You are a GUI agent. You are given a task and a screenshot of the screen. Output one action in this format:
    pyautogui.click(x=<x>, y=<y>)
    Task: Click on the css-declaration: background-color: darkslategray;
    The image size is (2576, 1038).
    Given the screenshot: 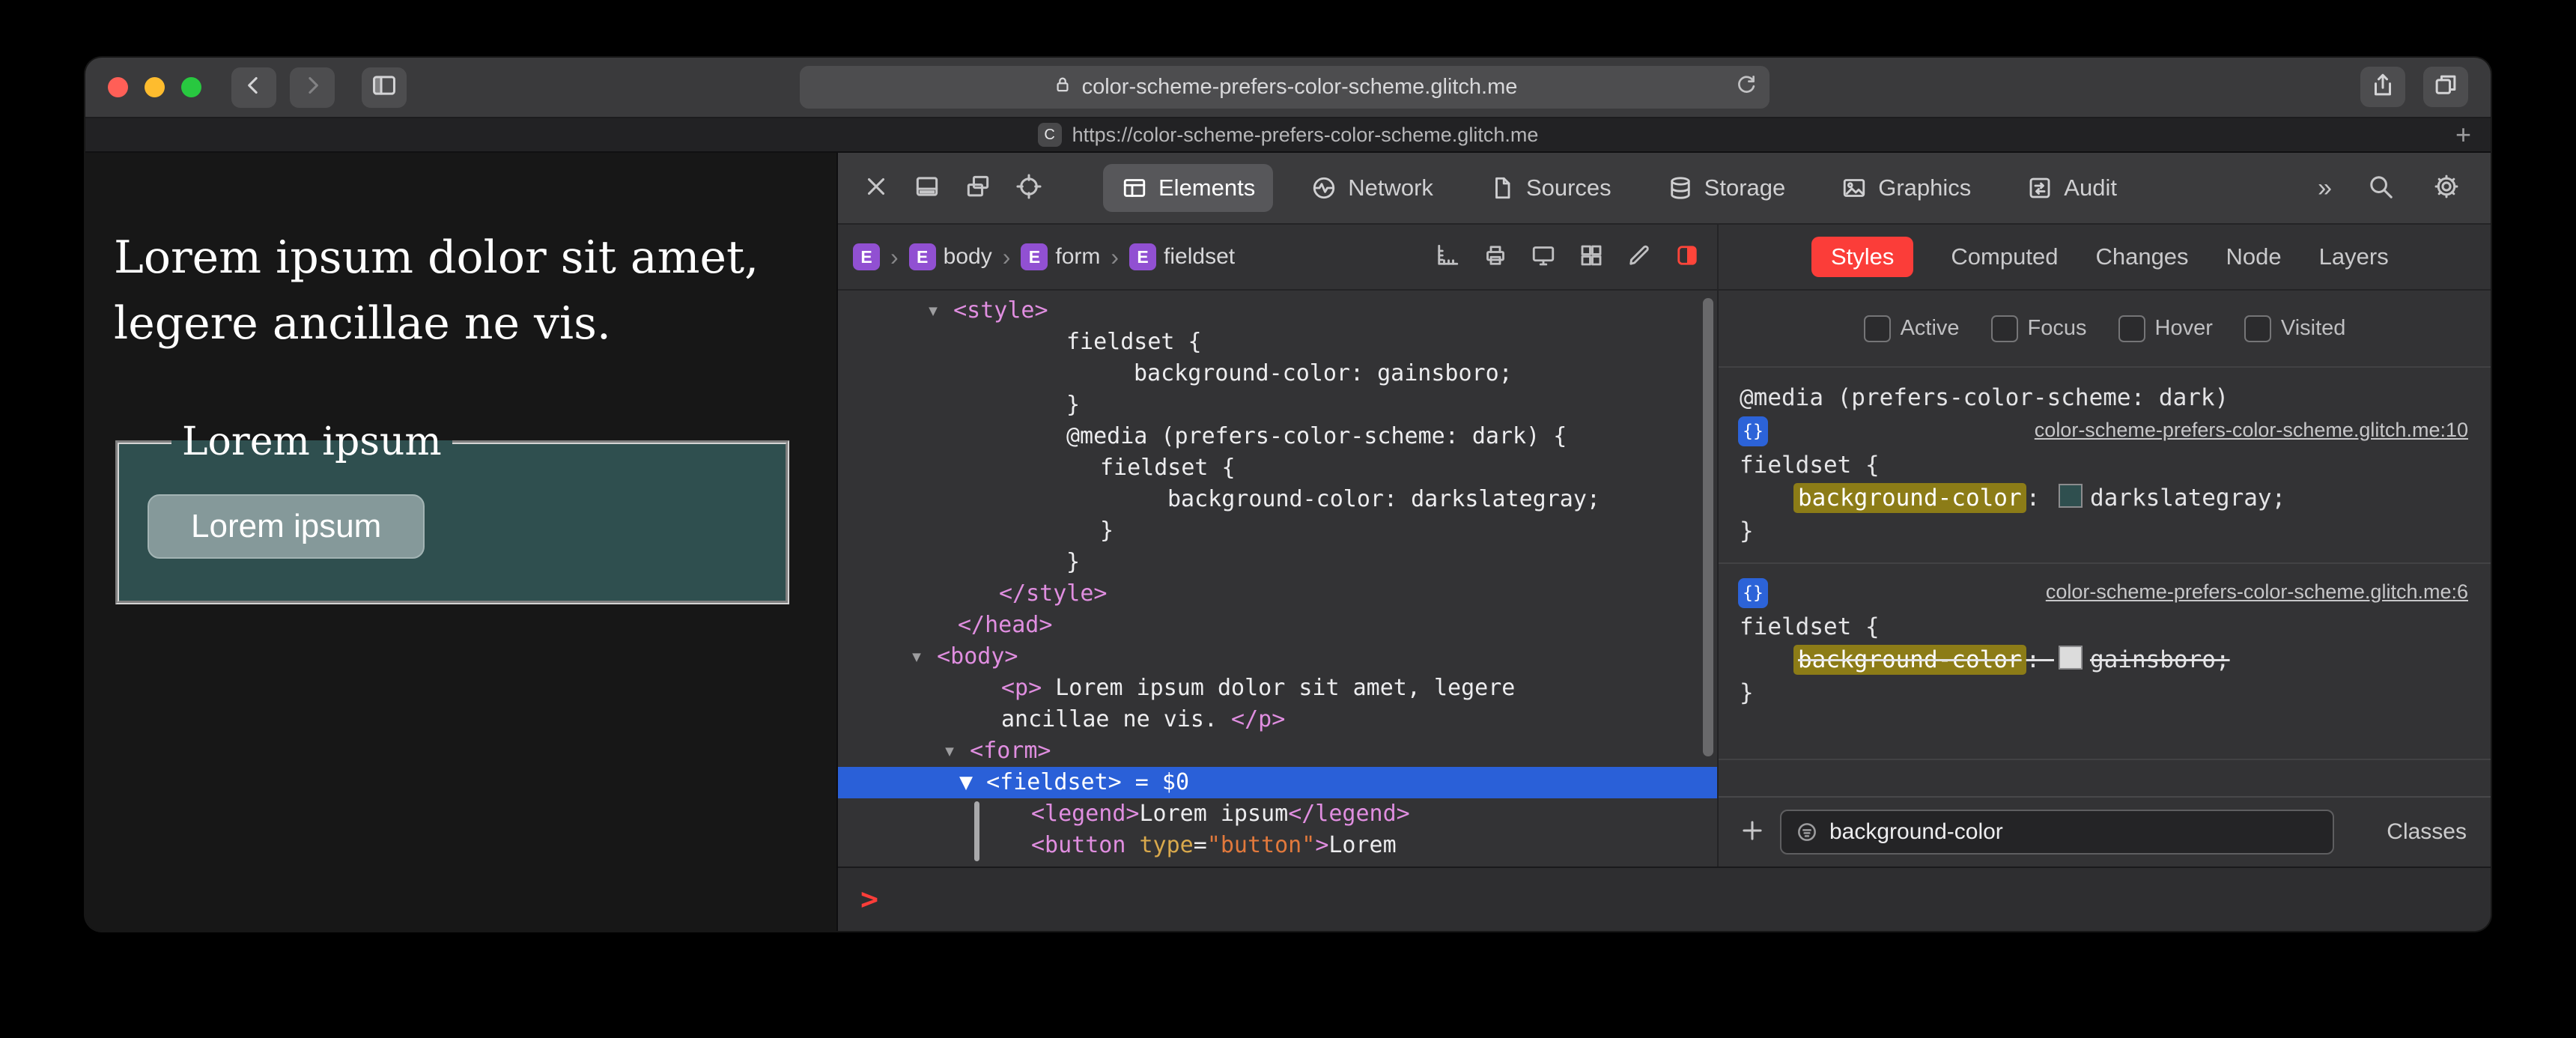 What is the action you would take?
    pyautogui.click(x=2105, y=498)
    